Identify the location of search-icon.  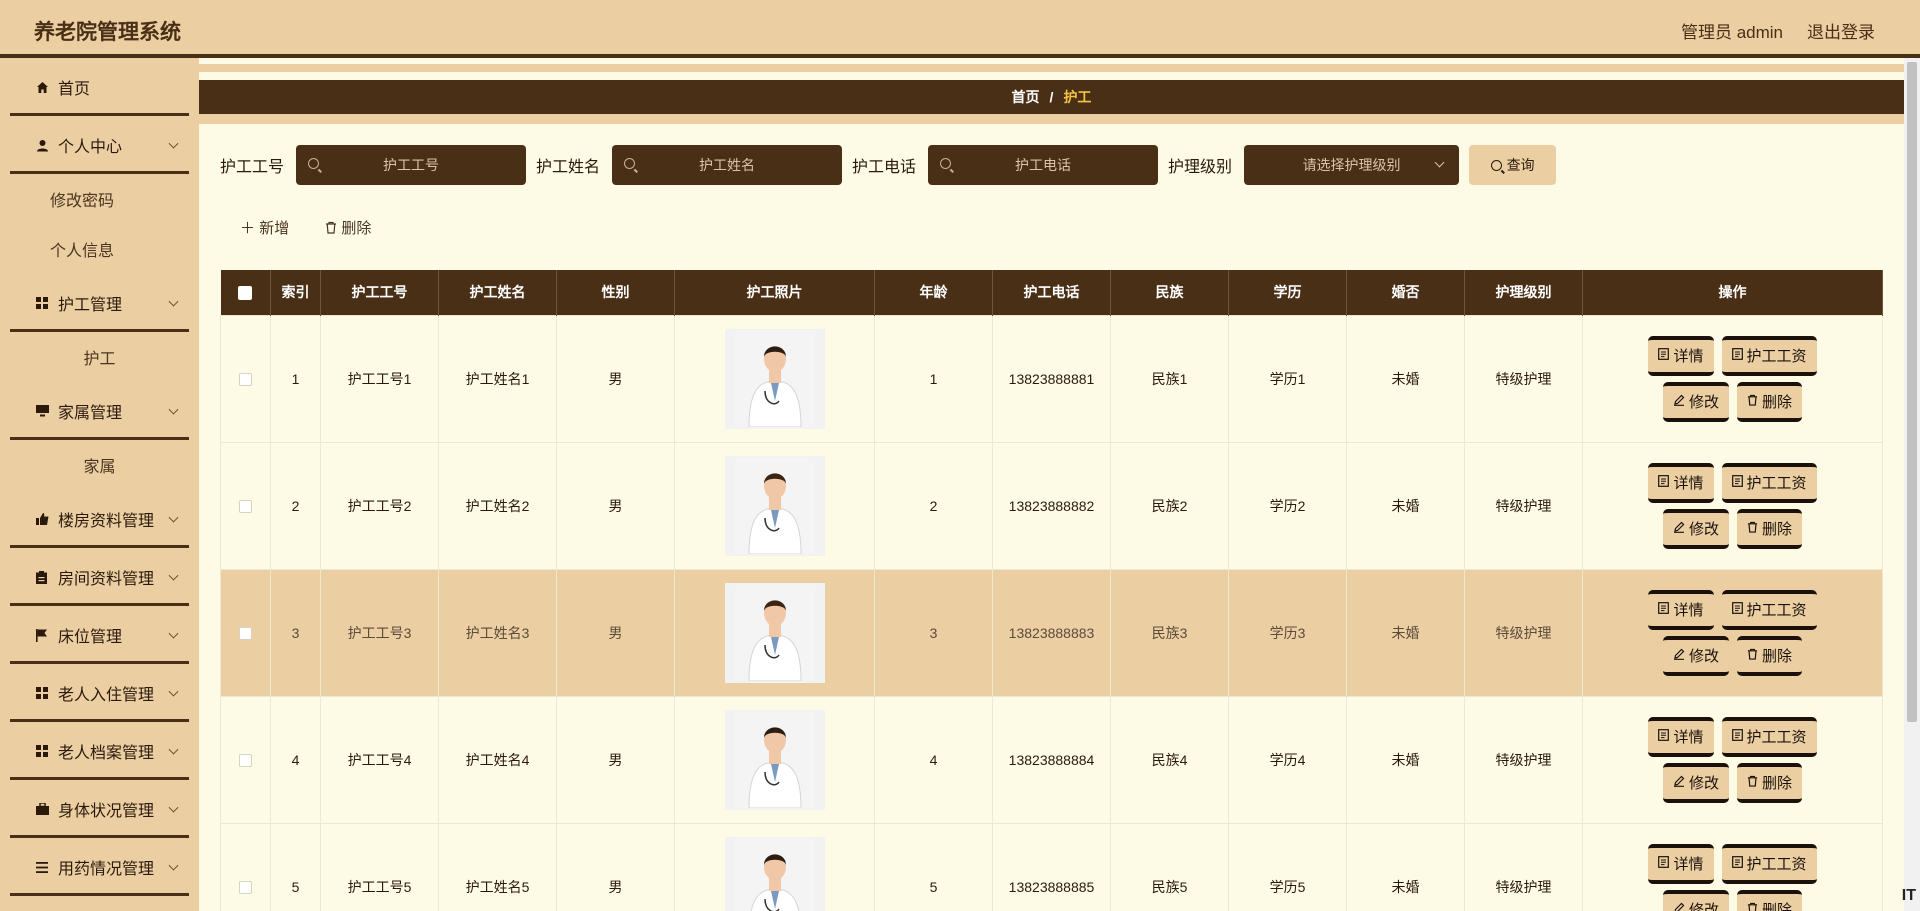
(630, 163).